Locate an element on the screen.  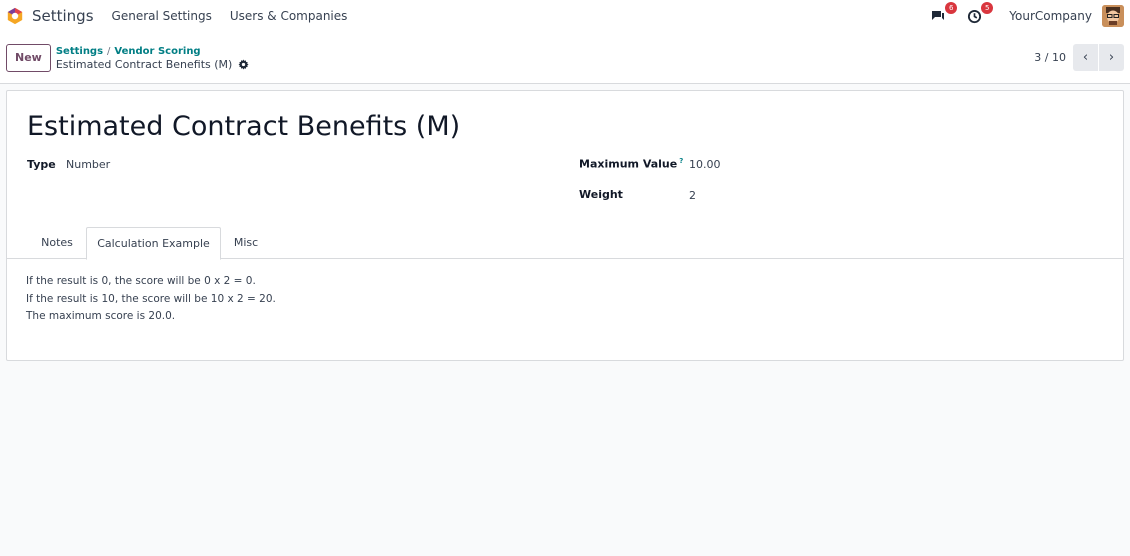
tab-misc: Misc is located at coordinates (246, 243).